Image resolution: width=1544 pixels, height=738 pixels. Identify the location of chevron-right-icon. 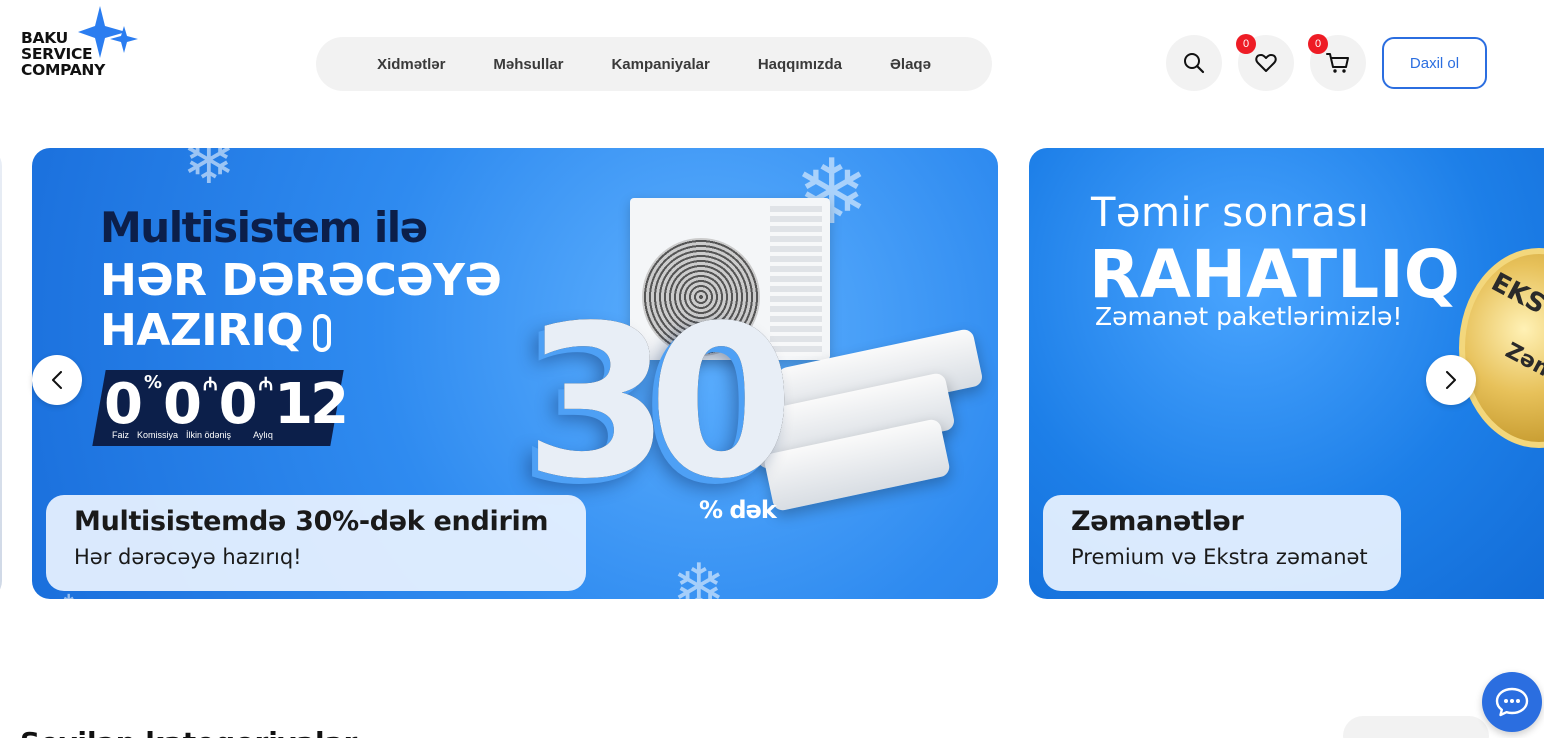
(1451, 380).